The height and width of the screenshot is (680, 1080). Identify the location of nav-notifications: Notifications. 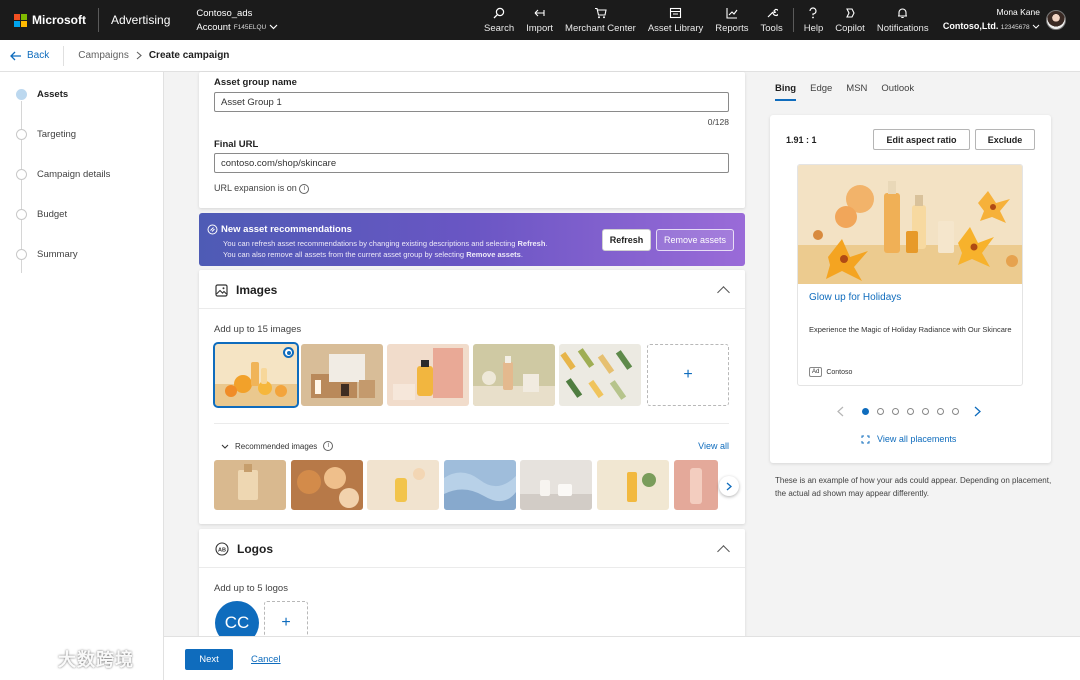
(903, 20).